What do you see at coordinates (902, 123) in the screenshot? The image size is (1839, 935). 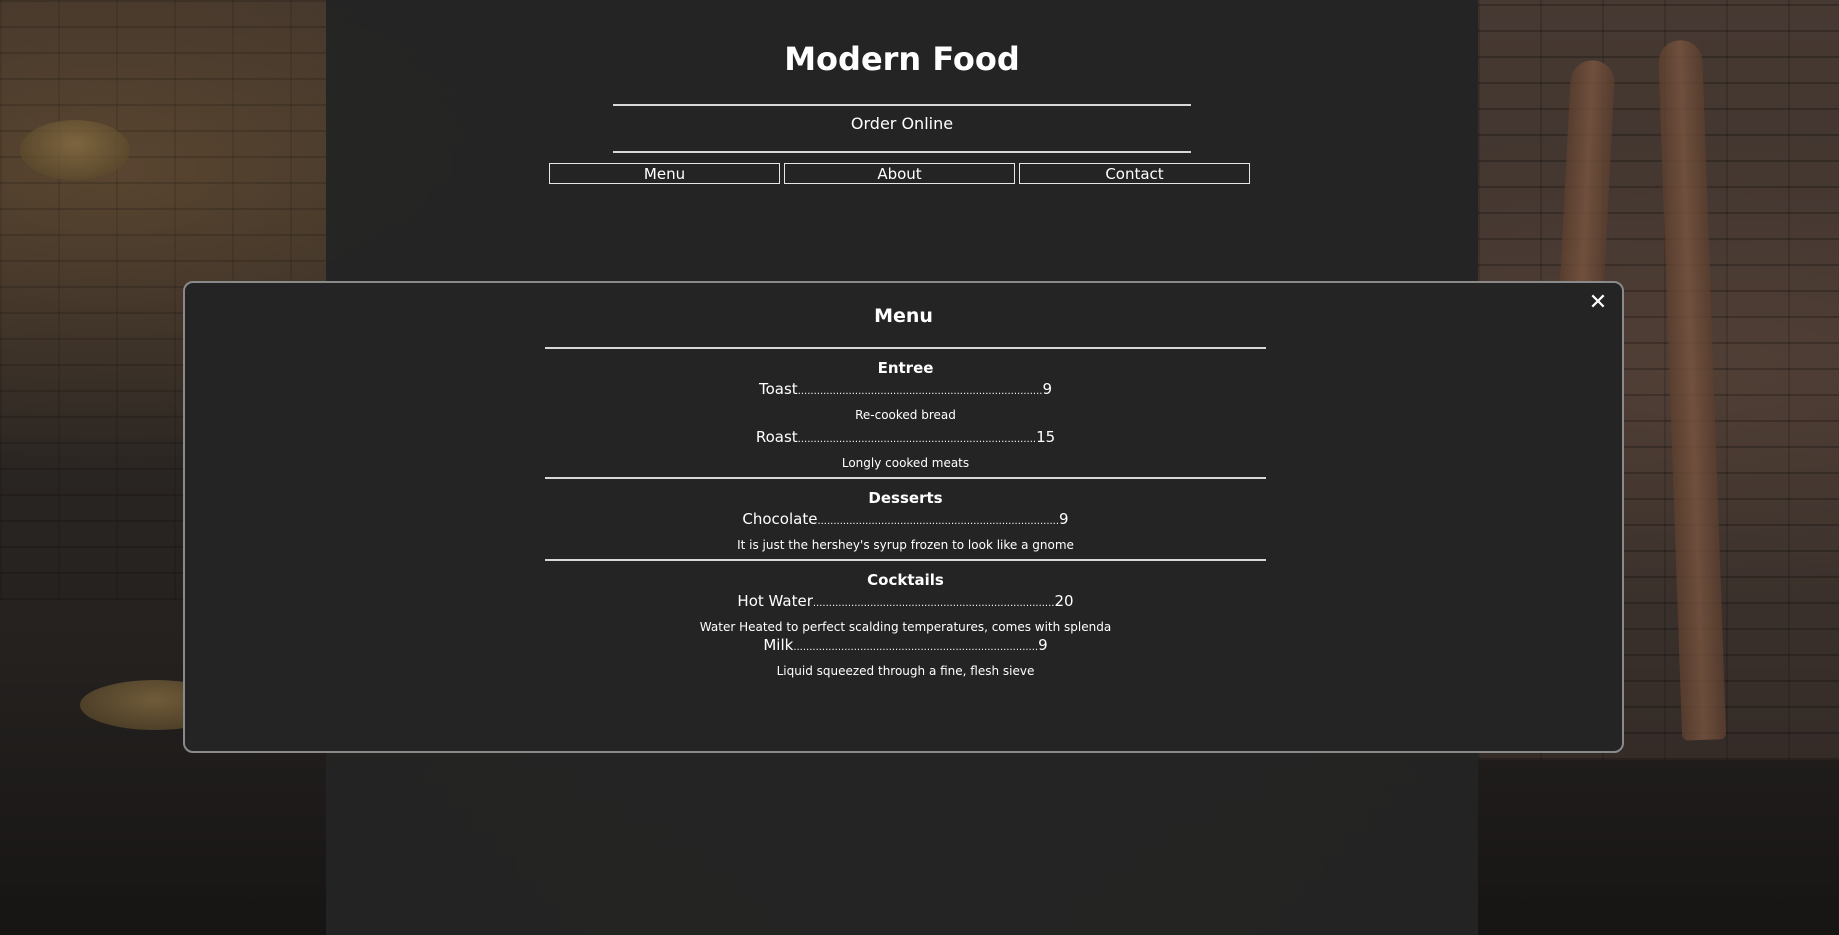 I see `order-online-link: Order Online` at bounding box center [902, 123].